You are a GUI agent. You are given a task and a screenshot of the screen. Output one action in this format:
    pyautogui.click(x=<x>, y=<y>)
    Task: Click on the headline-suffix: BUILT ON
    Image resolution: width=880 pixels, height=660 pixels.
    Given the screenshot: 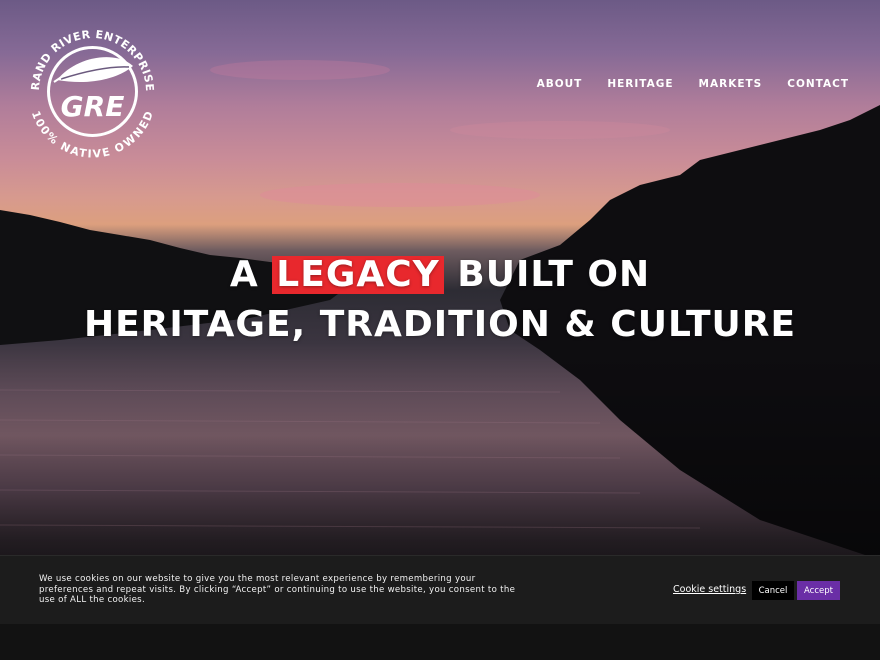 What is the action you would take?
    pyautogui.click(x=554, y=274)
    